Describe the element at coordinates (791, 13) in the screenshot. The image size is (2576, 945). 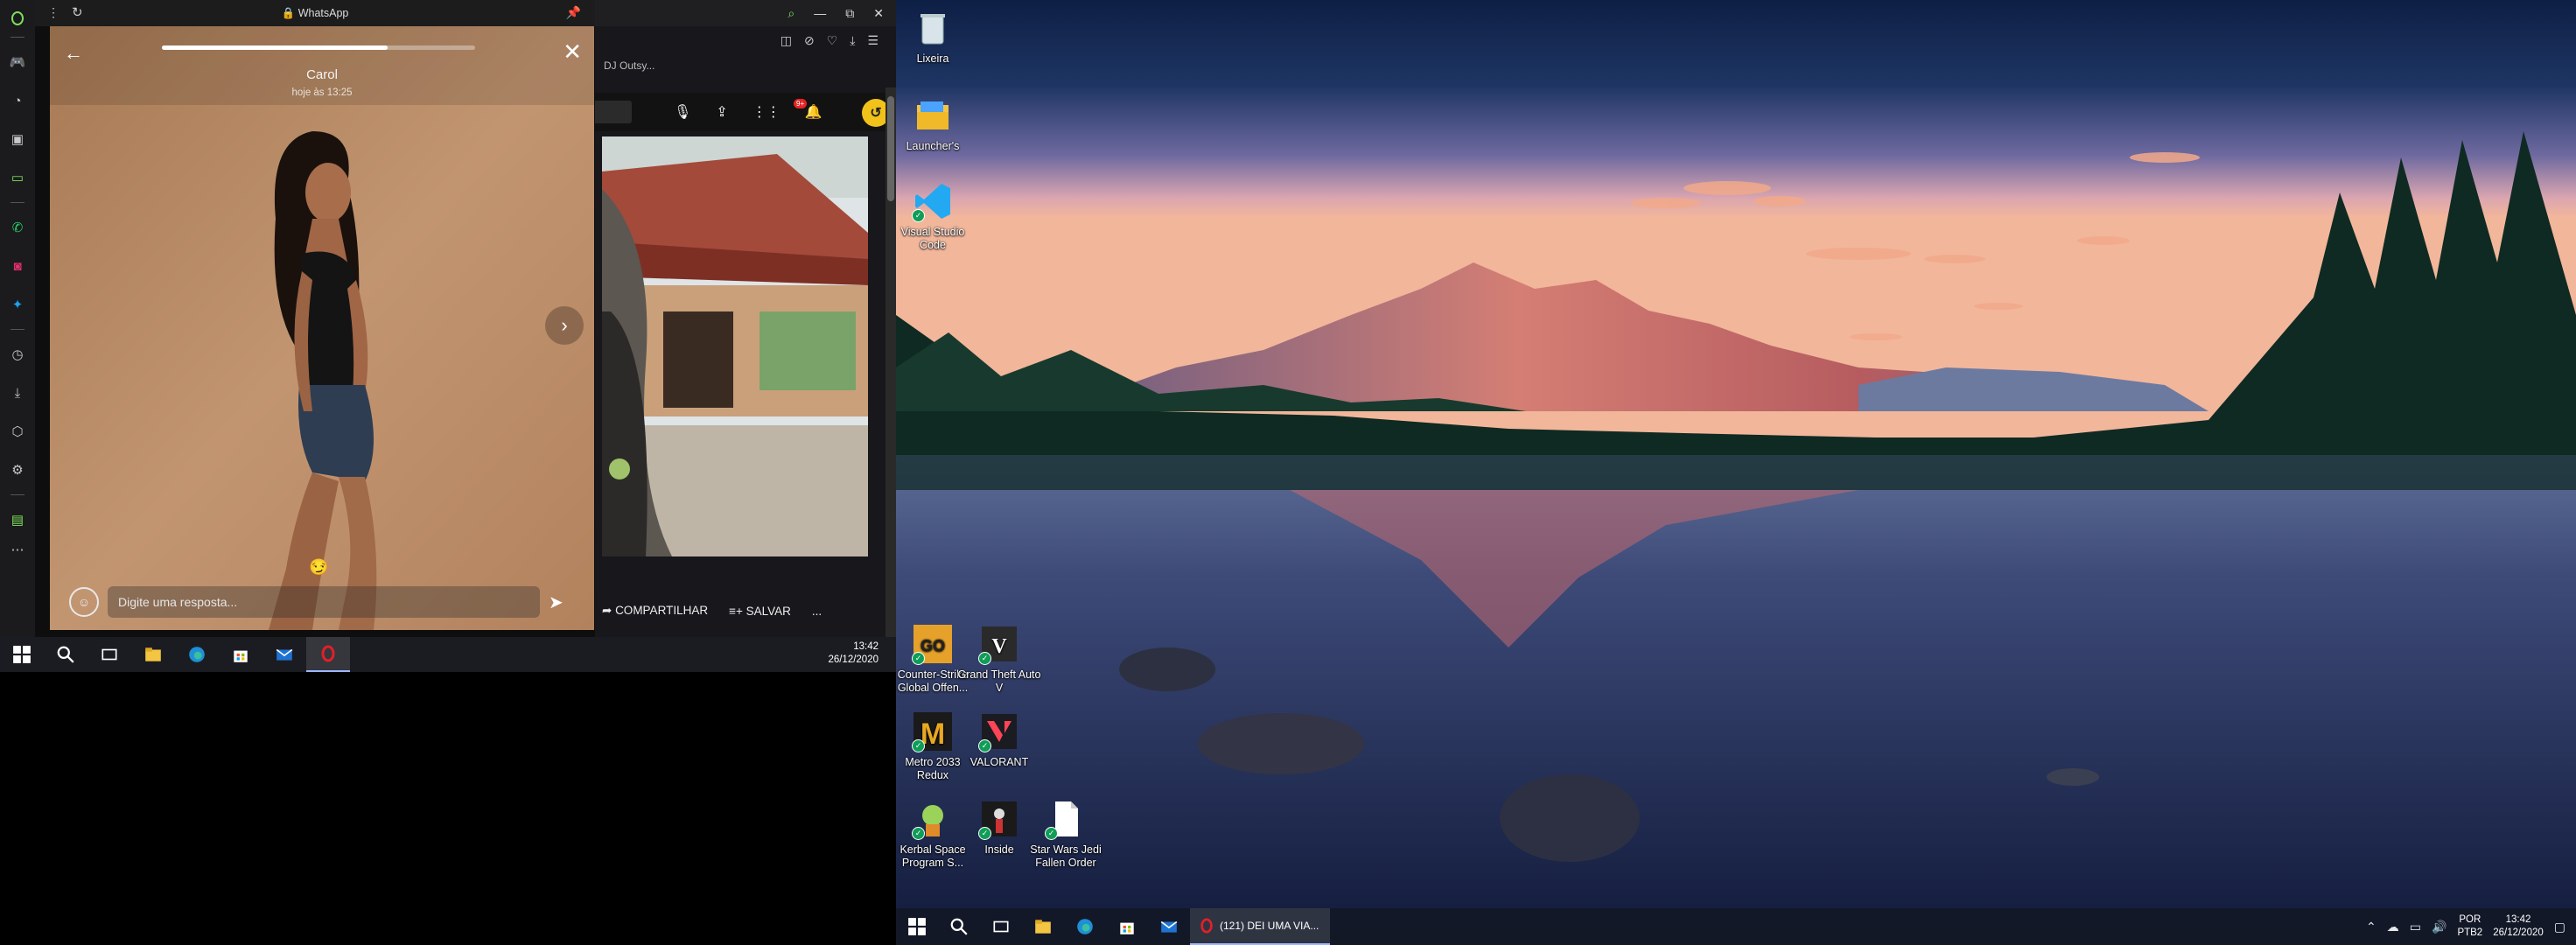
I see `search-icon: ⌕` at that location.